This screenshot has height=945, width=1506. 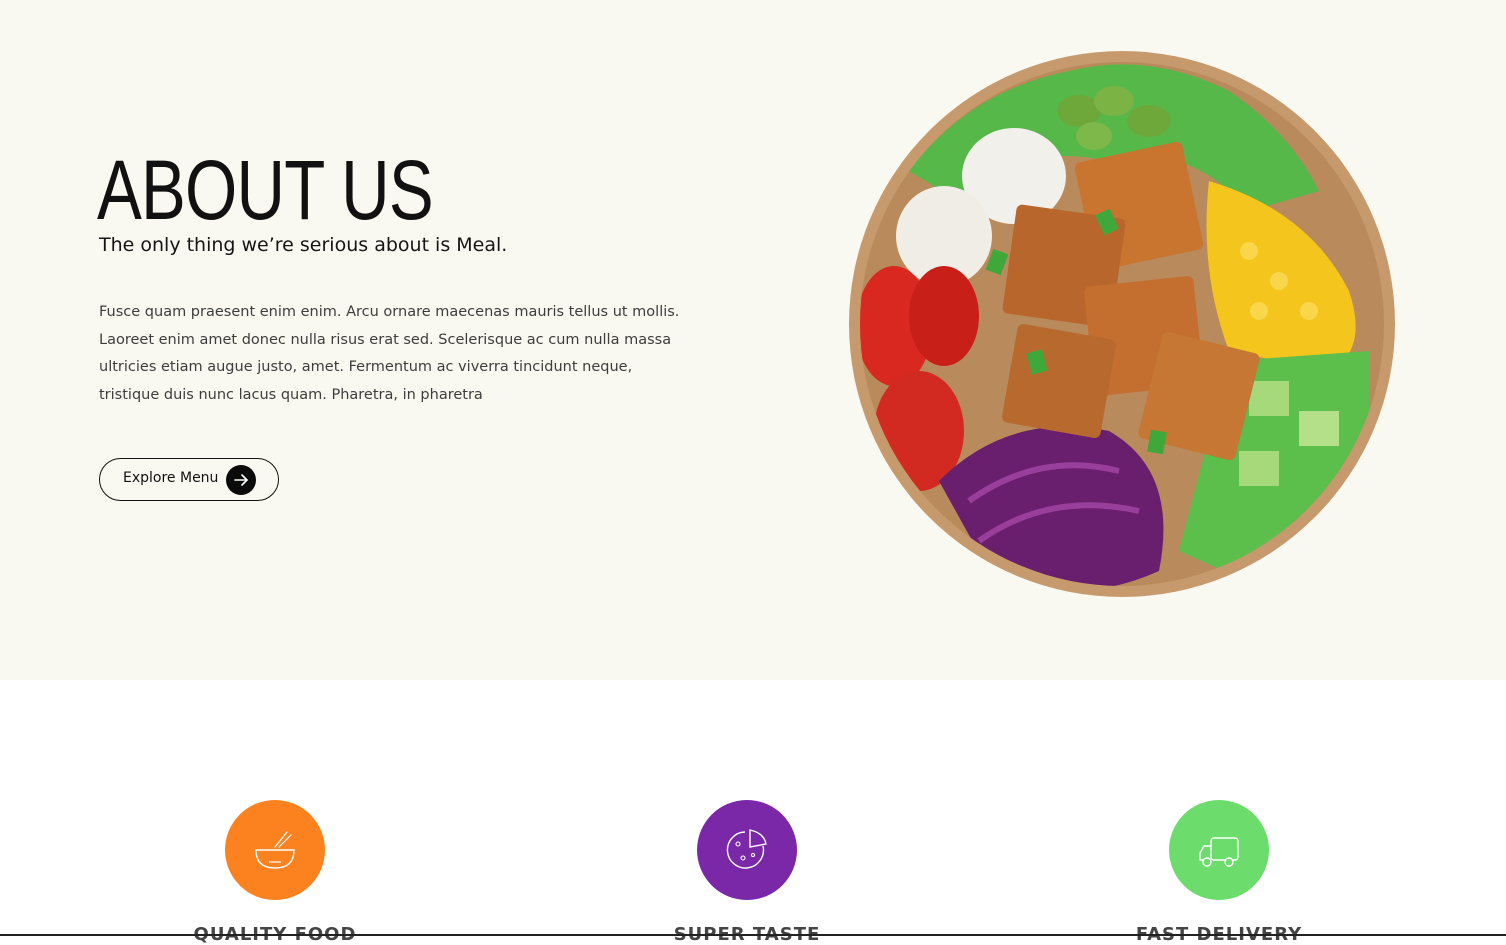 What do you see at coordinates (747, 850) in the screenshot?
I see `pizza-icon` at bounding box center [747, 850].